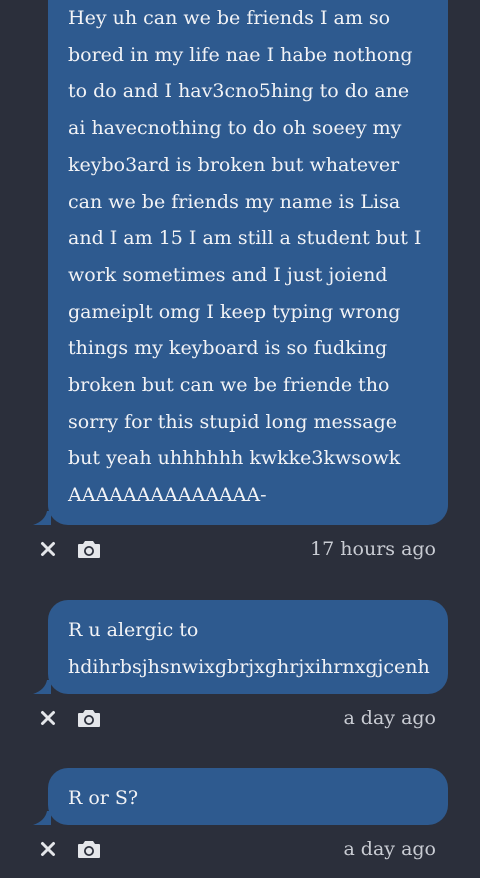 This screenshot has width=480, height=878. What do you see at coordinates (373, 549) in the screenshot?
I see `message-timestamp: 17 hours ago` at bounding box center [373, 549].